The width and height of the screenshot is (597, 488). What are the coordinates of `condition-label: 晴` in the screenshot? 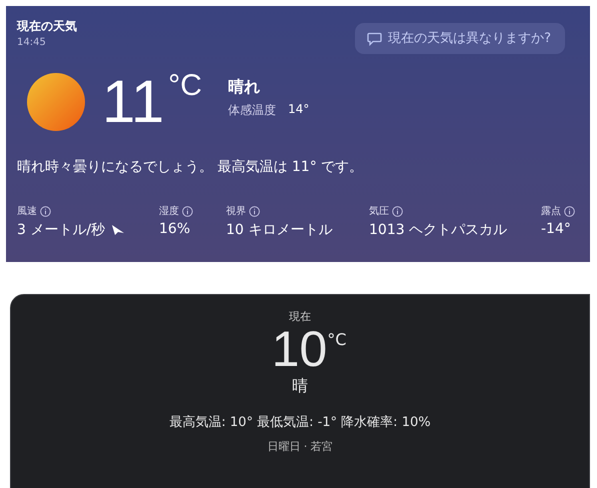 It's located at (300, 386).